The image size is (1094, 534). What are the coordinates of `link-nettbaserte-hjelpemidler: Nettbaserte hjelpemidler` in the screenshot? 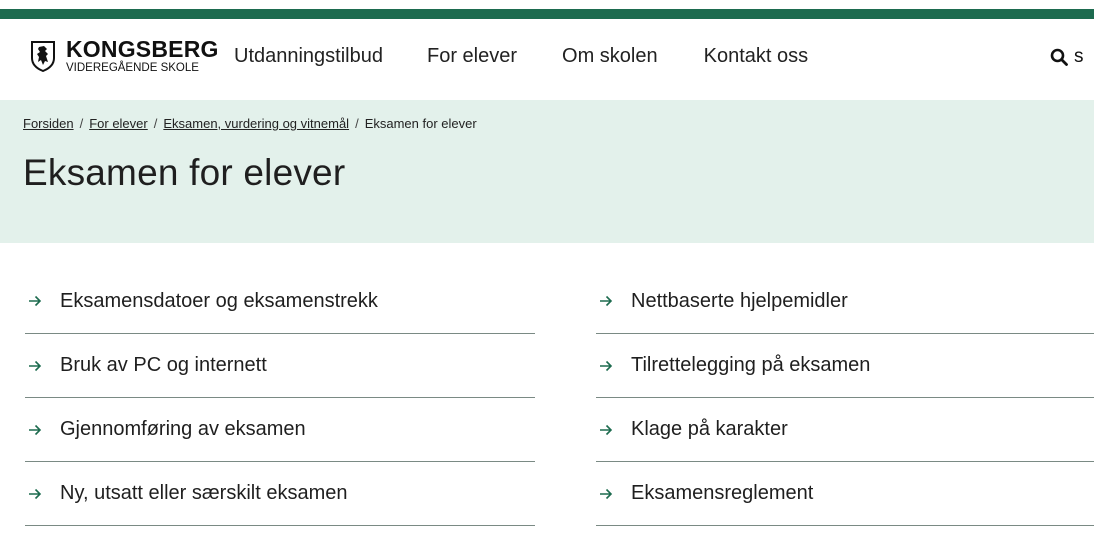 It's located at (845, 301).